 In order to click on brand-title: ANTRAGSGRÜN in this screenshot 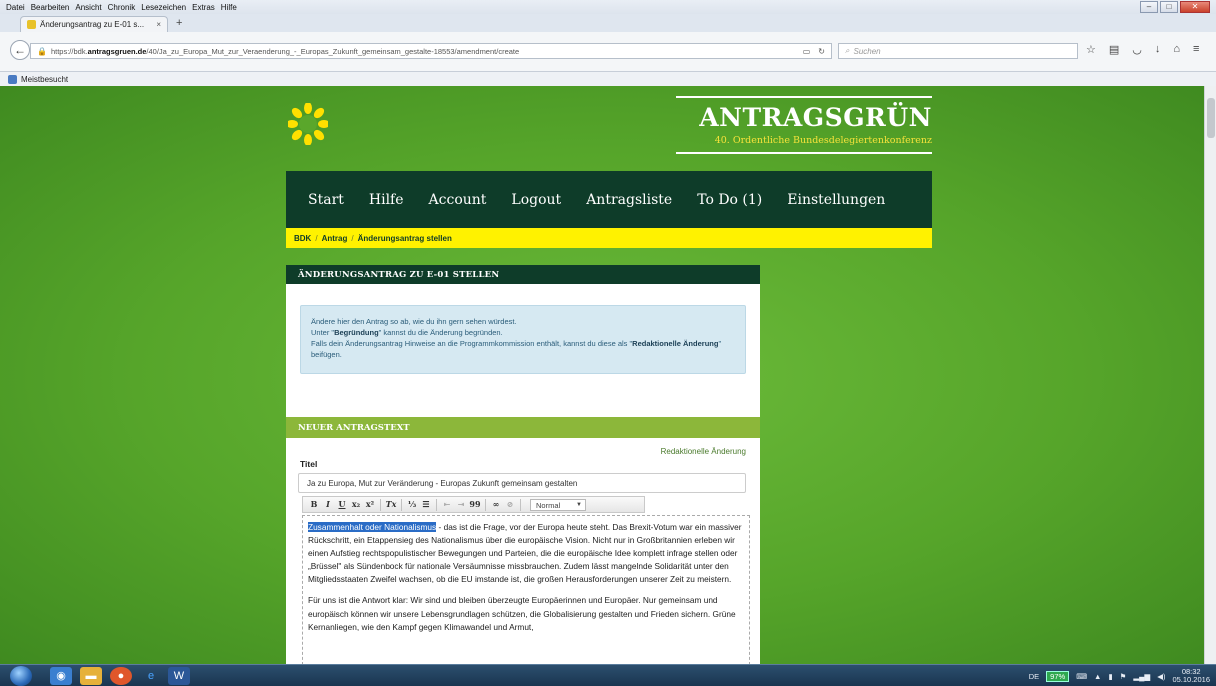, I will do `click(804, 118)`.